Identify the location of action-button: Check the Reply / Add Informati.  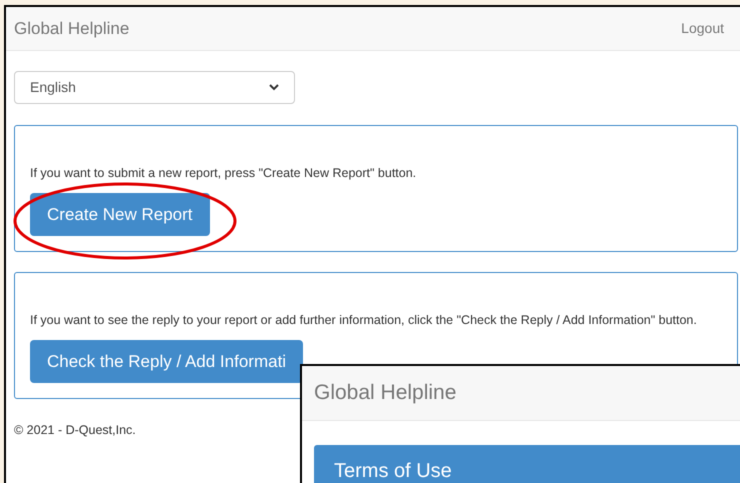
(167, 361).